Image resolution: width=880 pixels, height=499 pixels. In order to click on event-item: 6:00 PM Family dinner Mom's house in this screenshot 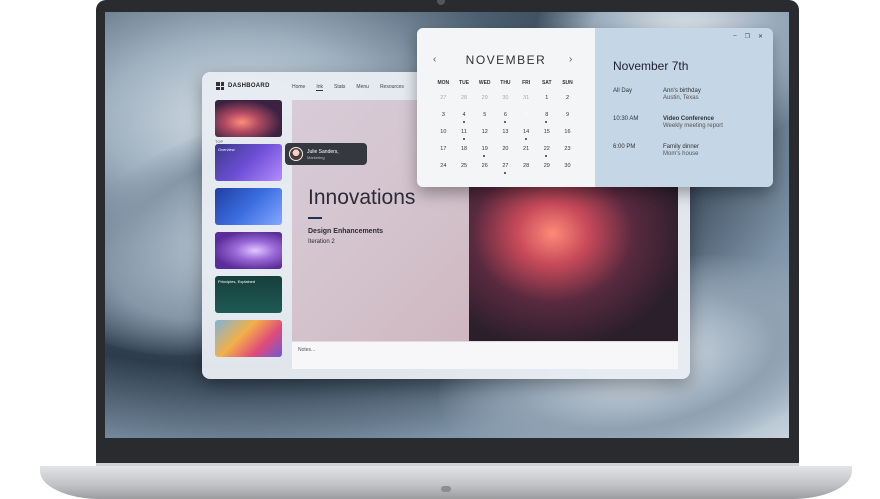, I will do `click(693, 158)`.